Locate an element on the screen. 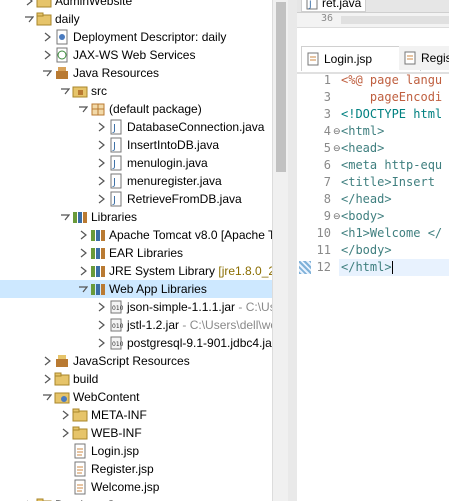  tab-register-jsp: Registe is located at coordinates (424, 58).